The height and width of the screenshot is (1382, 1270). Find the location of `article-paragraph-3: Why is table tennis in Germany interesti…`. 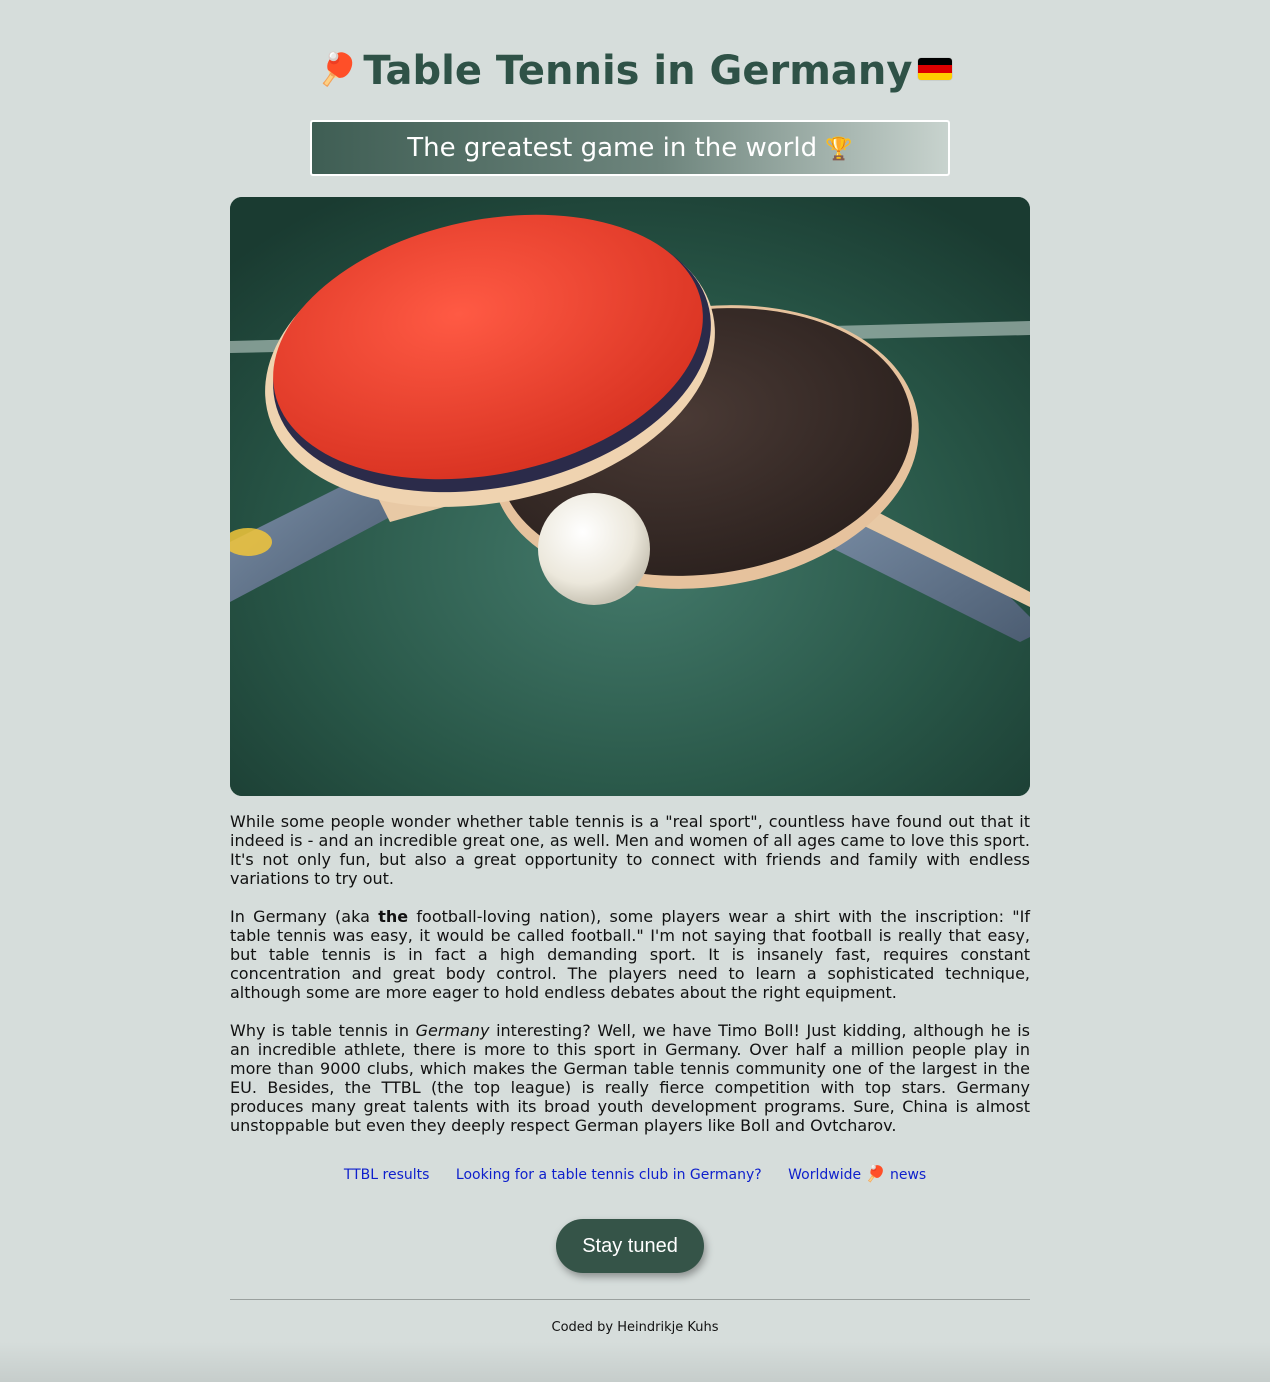

article-paragraph-3: Why is table tennis in Germany interesti… is located at coordinates (630, 1078).